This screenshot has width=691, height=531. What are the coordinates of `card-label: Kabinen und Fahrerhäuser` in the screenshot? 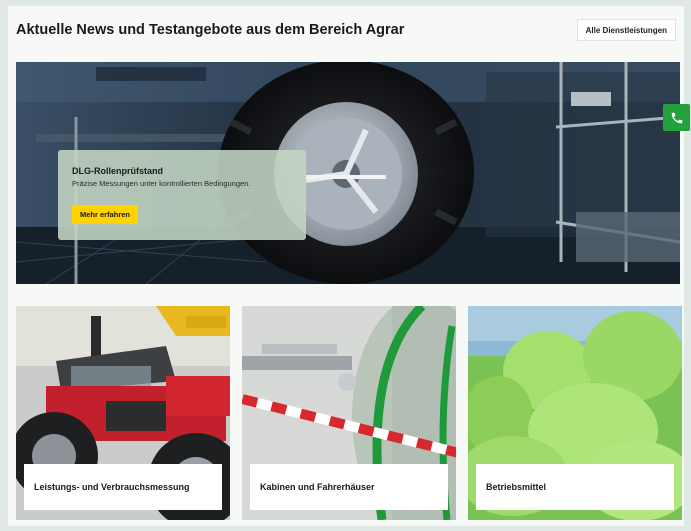 It's located at (349, 487).